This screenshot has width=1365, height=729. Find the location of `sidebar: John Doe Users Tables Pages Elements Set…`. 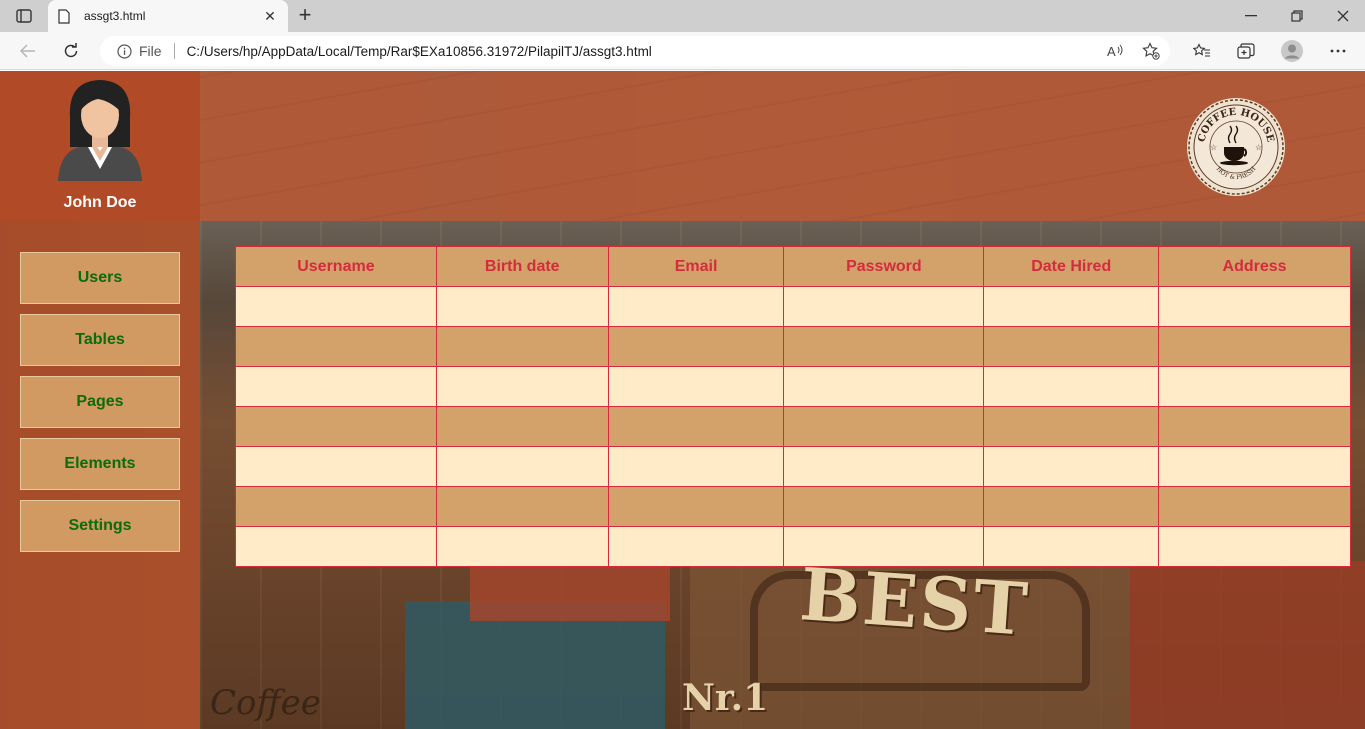

sidebar: John Doe Users Tables Pages Elements Set… is located at coordinates (100, 400).